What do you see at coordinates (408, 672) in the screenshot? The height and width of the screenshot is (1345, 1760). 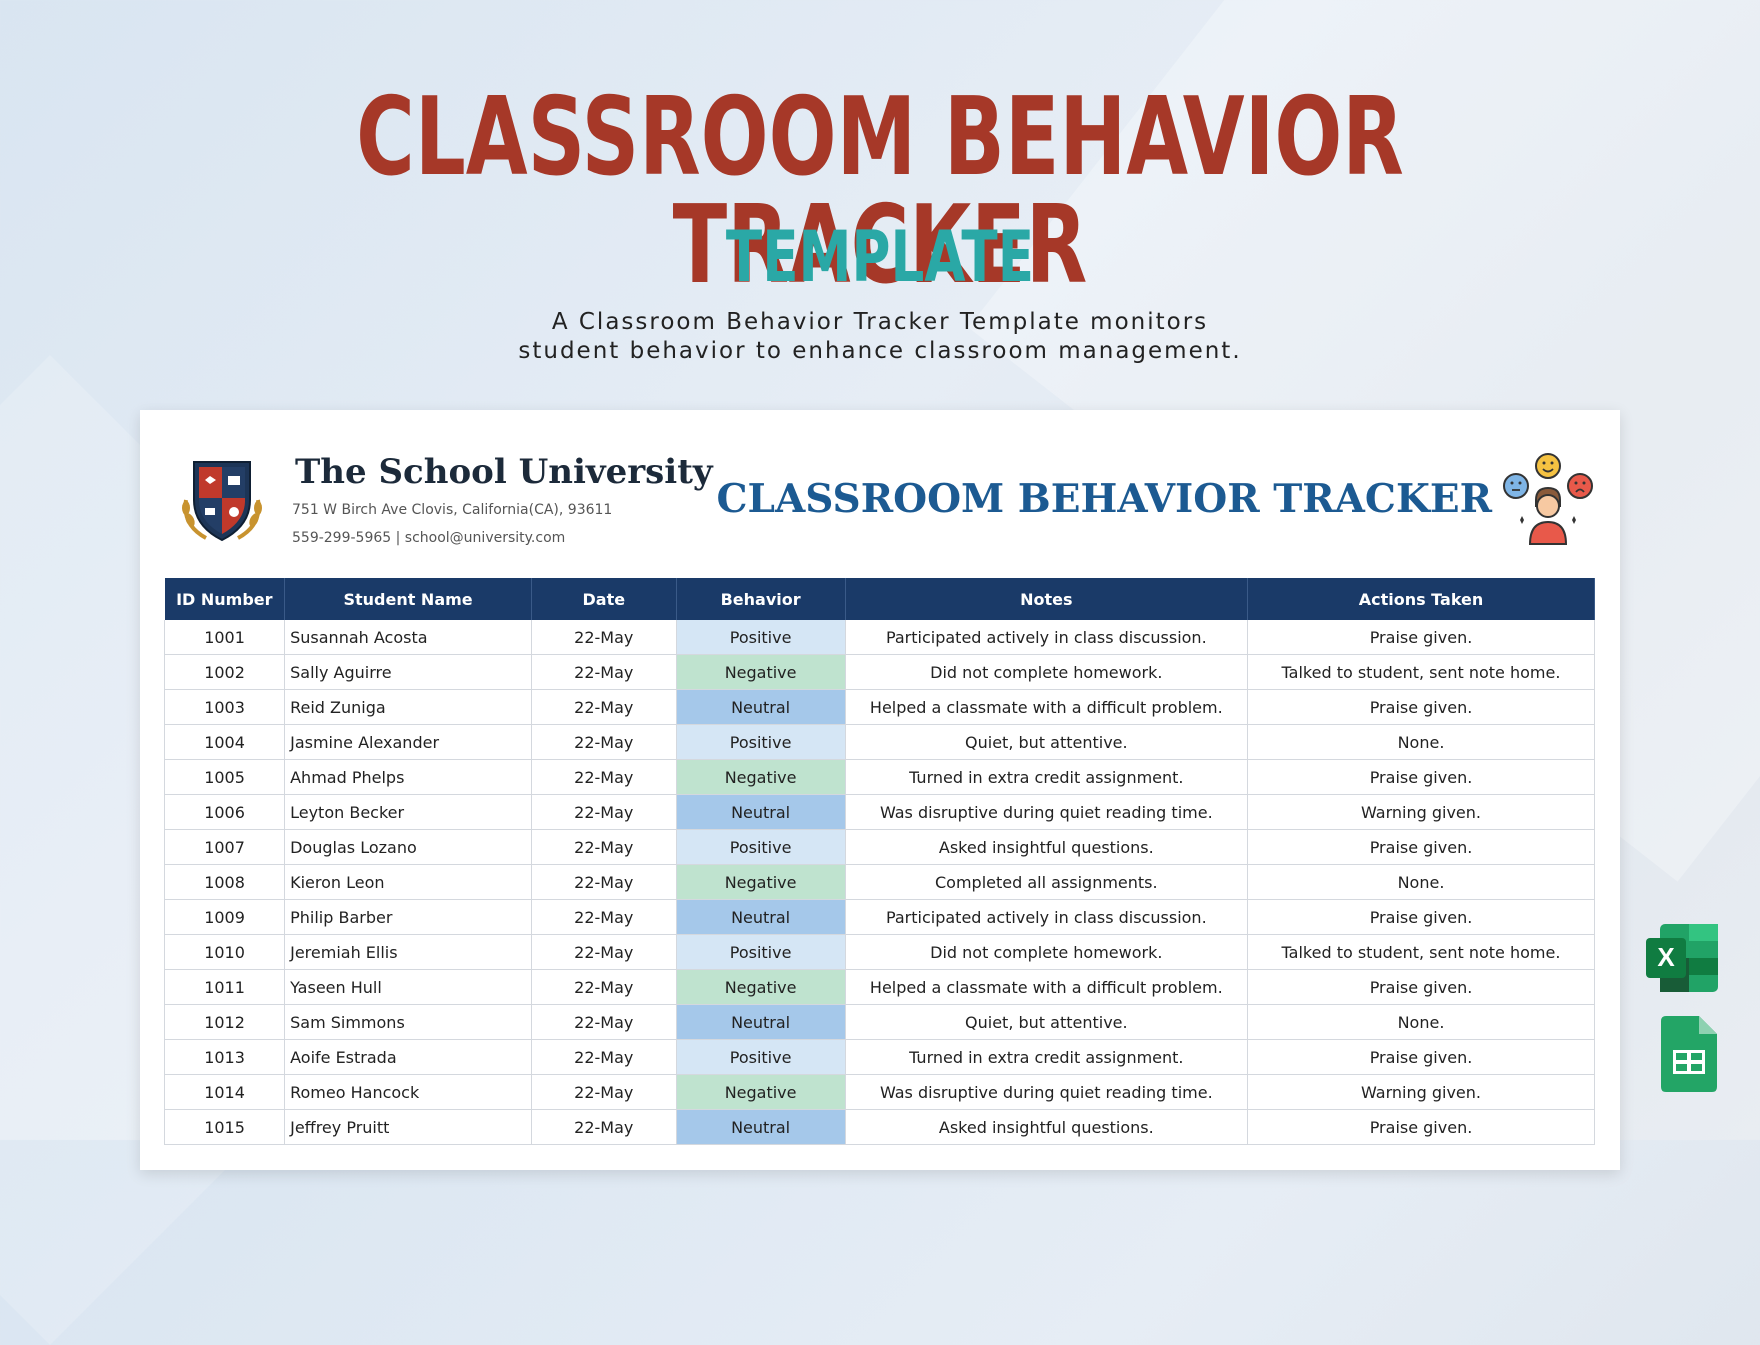 I see `cell-student-name: Sally Aguirre` at bounding box center [408, 672].